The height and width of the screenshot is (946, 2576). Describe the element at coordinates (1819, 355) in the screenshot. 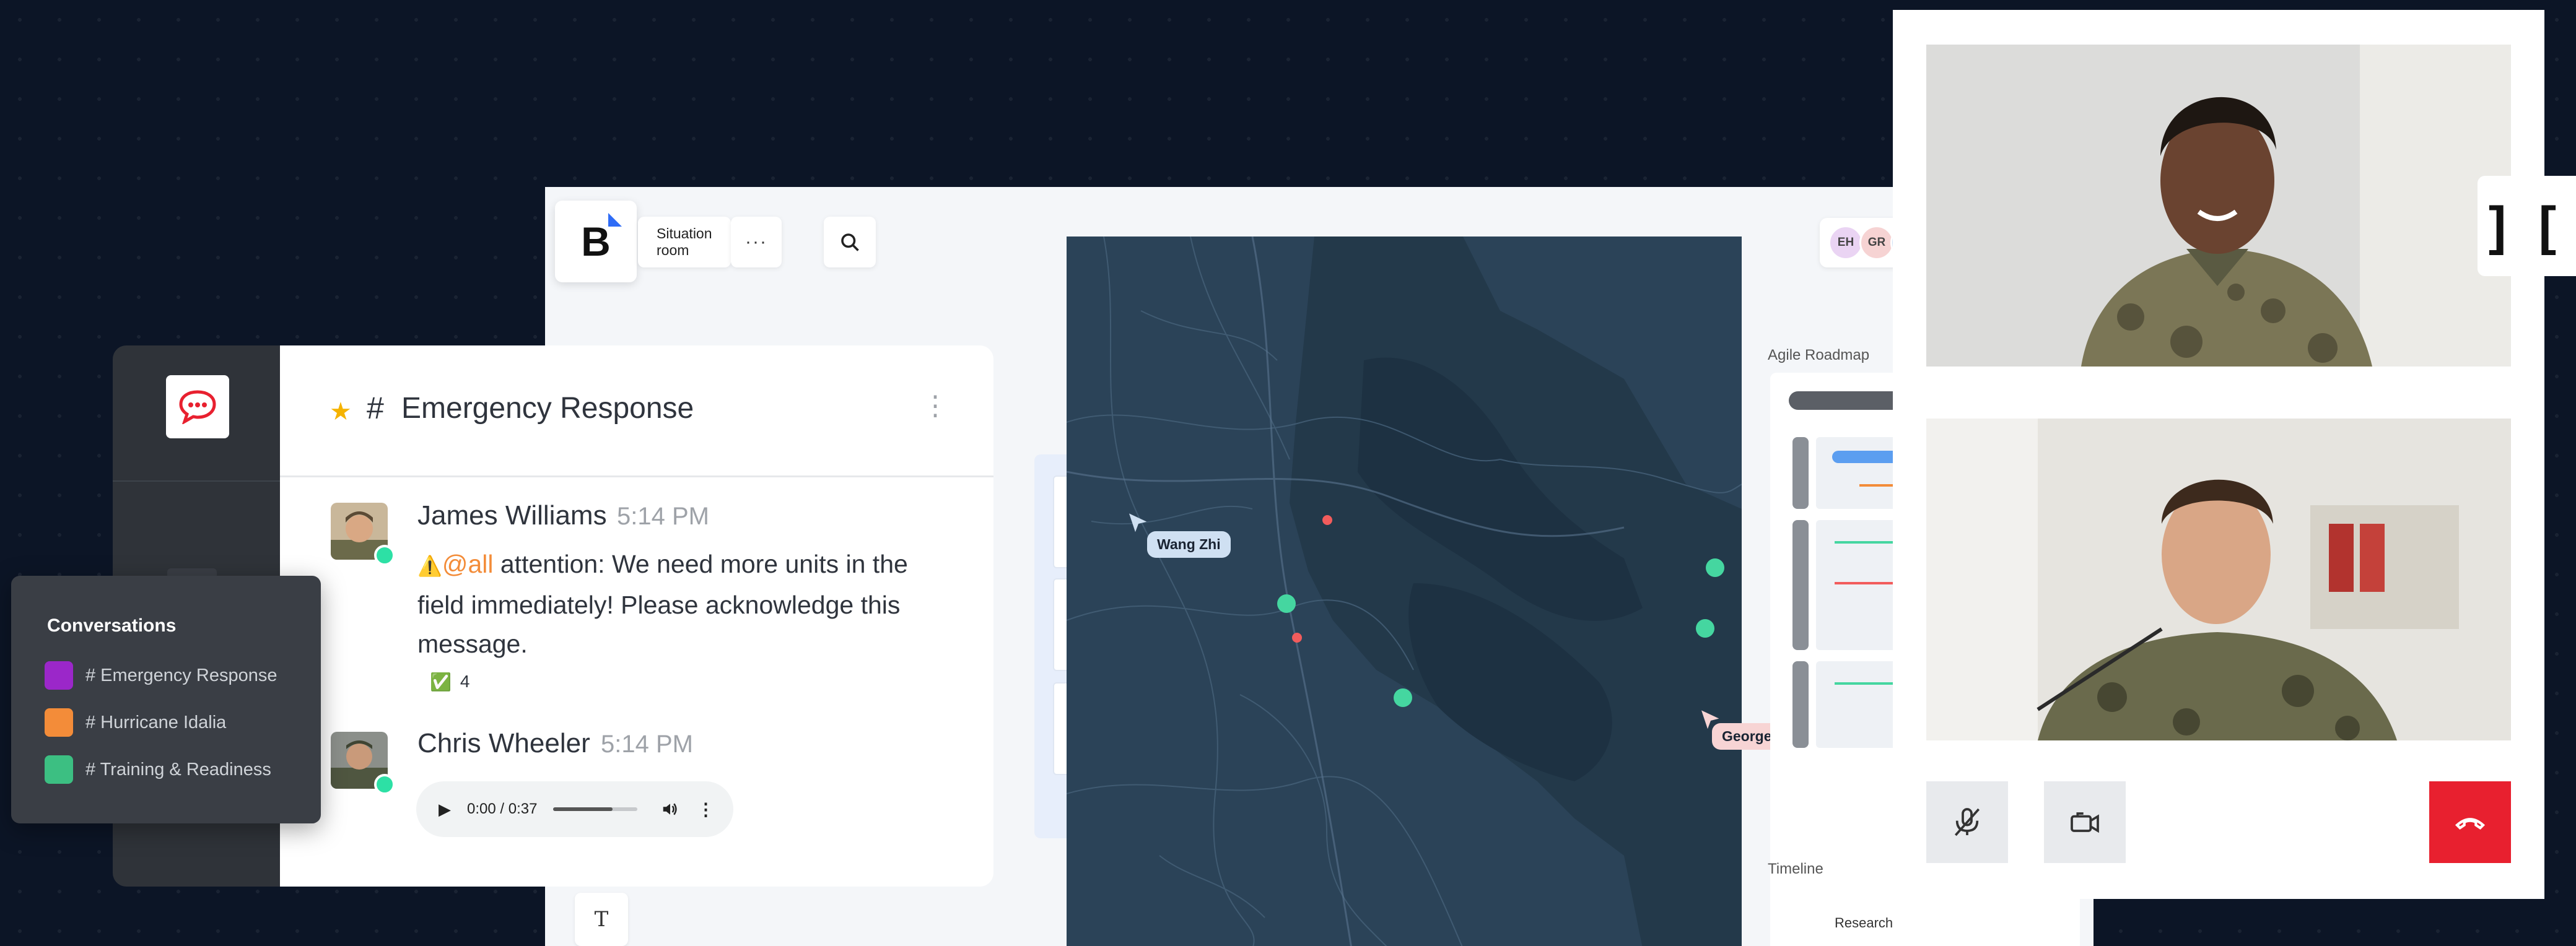

I see `roadmap-title: Agile Roadmap` at that location.